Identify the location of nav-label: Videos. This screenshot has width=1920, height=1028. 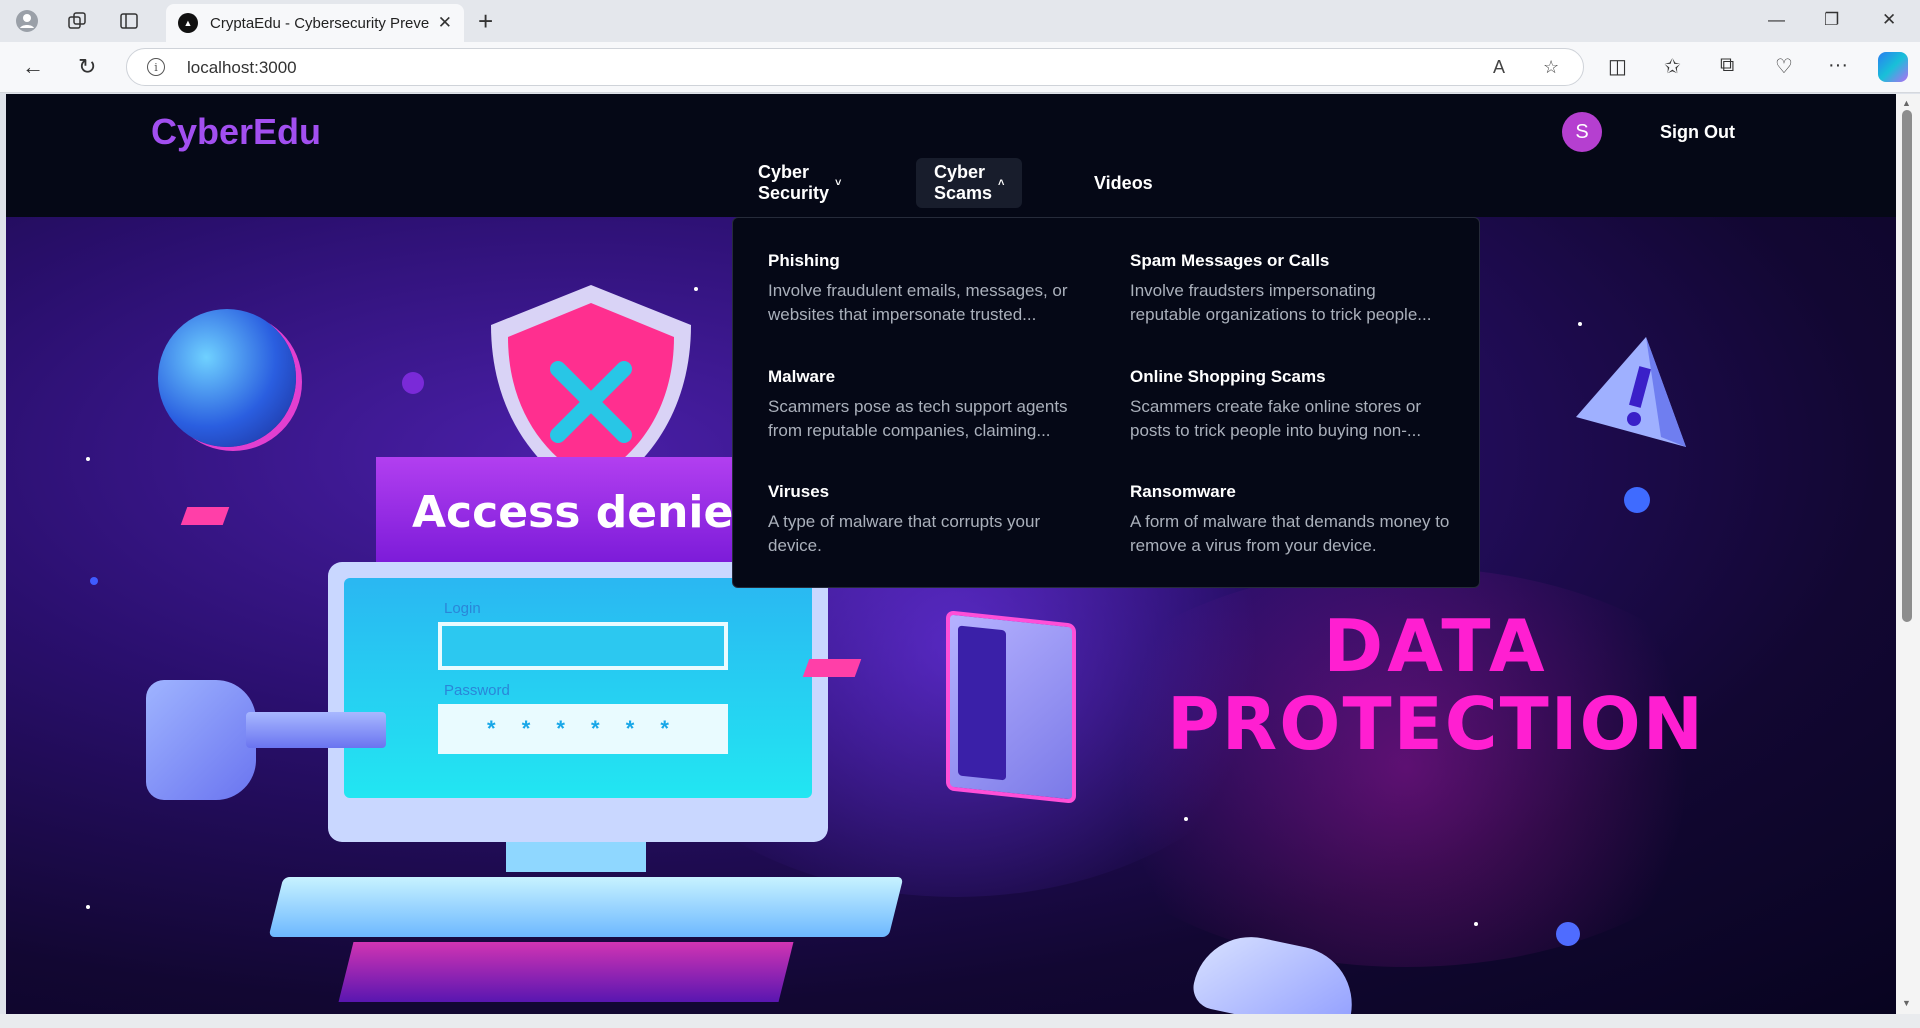
(1123, 182).